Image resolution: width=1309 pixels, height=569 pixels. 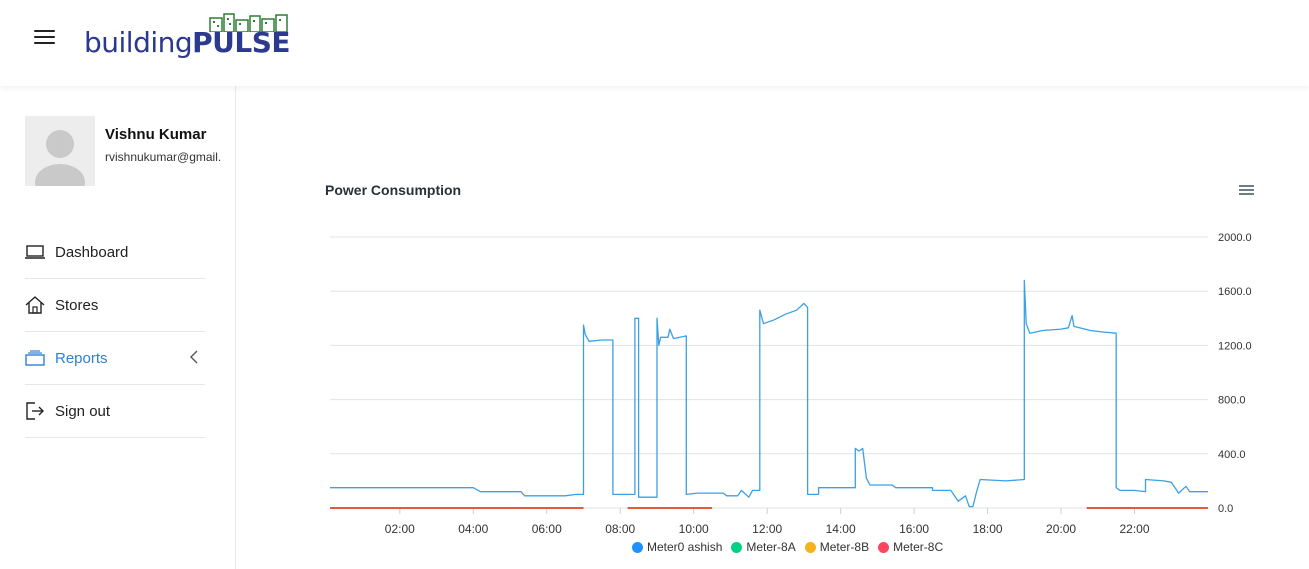 What do you see at coordinates (988, 529) in the screenshot?
I see `x-tick-label: 18:00` at bounding box center [988, 529].